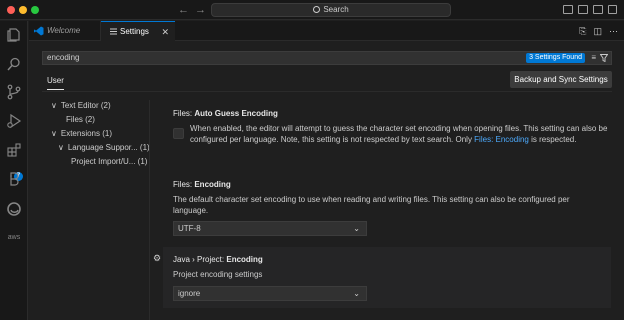 This screenshot has height=320, width=624. Describe the element at coordinates (327, 91) in the screenshot. I see `scope-divider` at that location.